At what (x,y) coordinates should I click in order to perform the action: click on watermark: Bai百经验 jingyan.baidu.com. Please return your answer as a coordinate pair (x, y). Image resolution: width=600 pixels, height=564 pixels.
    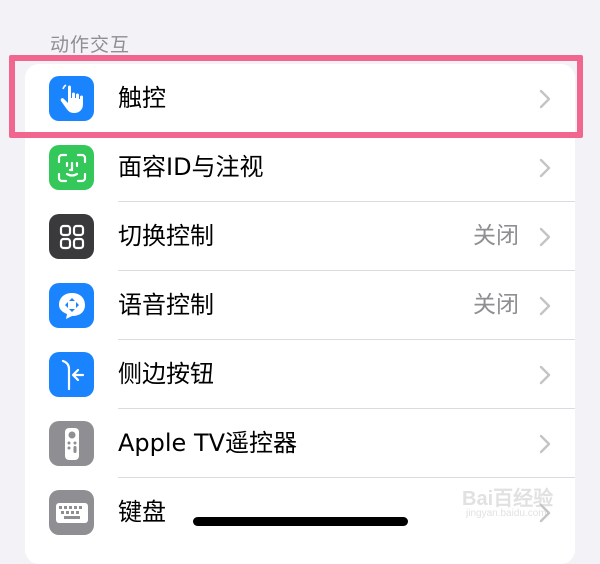
    Looking at the image, I should click on (526, 502).